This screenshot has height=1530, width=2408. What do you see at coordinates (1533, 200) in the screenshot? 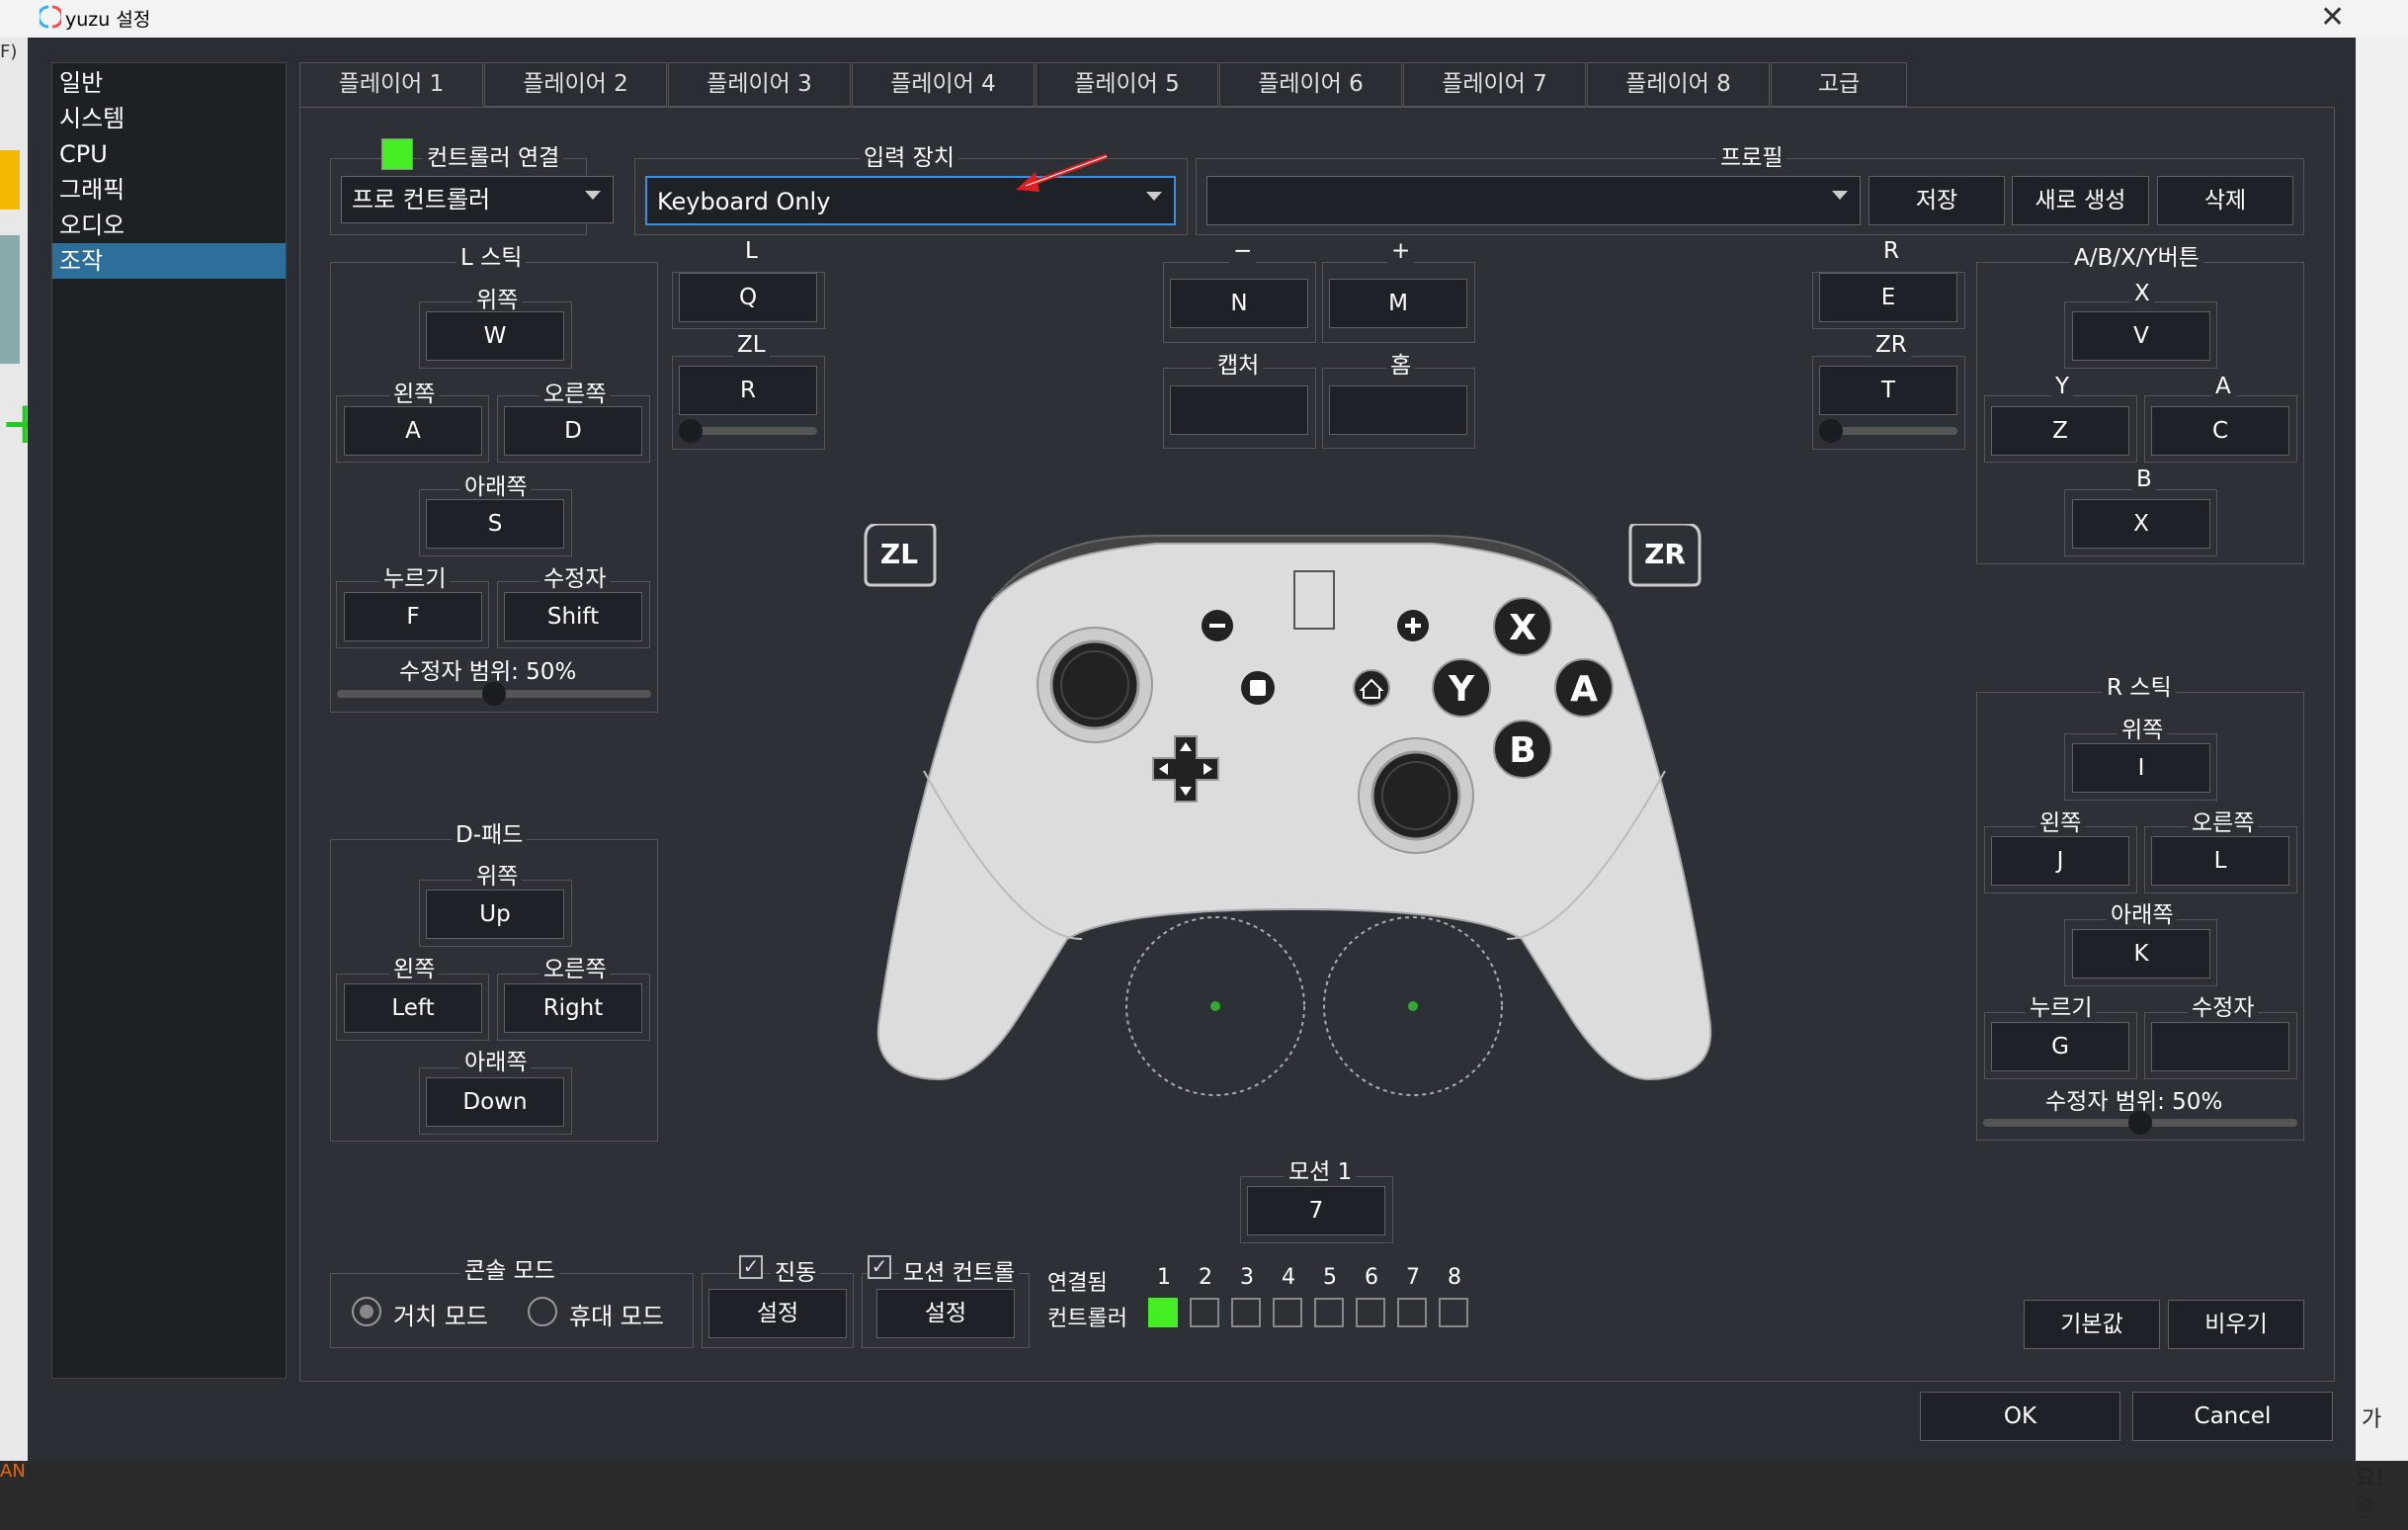
I see `profile-select` at bounding box center [1533, 200].